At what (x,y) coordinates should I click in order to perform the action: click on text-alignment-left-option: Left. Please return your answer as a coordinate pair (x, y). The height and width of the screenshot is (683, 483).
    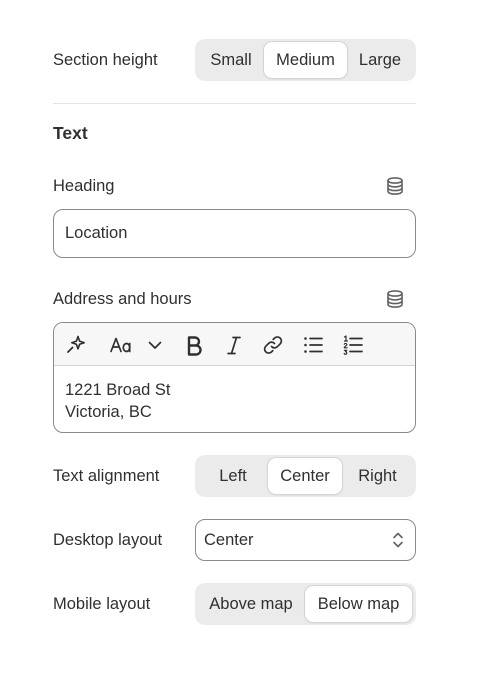
    Looking at the image, I should click on (233, 476).